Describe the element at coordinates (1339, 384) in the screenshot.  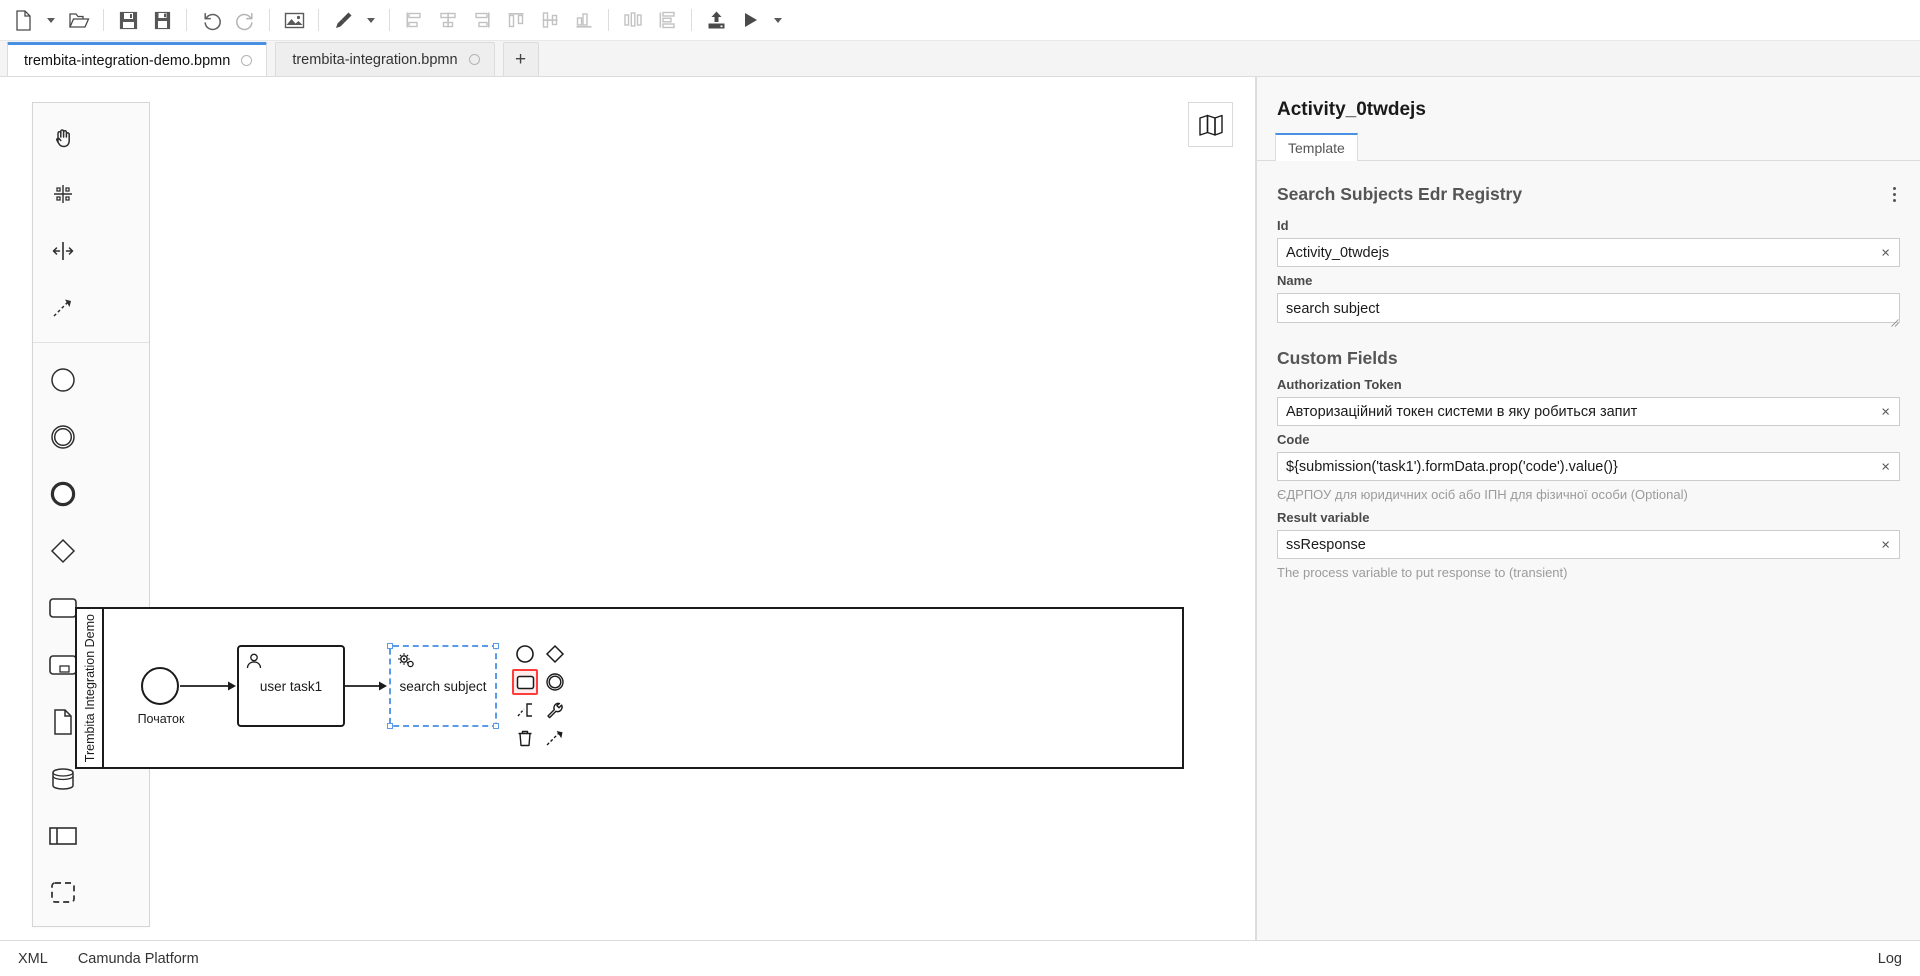
I see `authorization-token-label: Authorization Token` at that location.